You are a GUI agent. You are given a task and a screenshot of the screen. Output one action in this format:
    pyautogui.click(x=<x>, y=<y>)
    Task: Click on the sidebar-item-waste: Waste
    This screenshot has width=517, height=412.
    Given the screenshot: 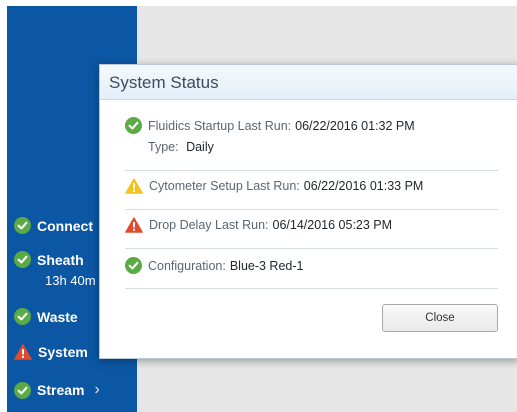 What is the action you would take?
    pyautogui.click(x=46, y=316)
    